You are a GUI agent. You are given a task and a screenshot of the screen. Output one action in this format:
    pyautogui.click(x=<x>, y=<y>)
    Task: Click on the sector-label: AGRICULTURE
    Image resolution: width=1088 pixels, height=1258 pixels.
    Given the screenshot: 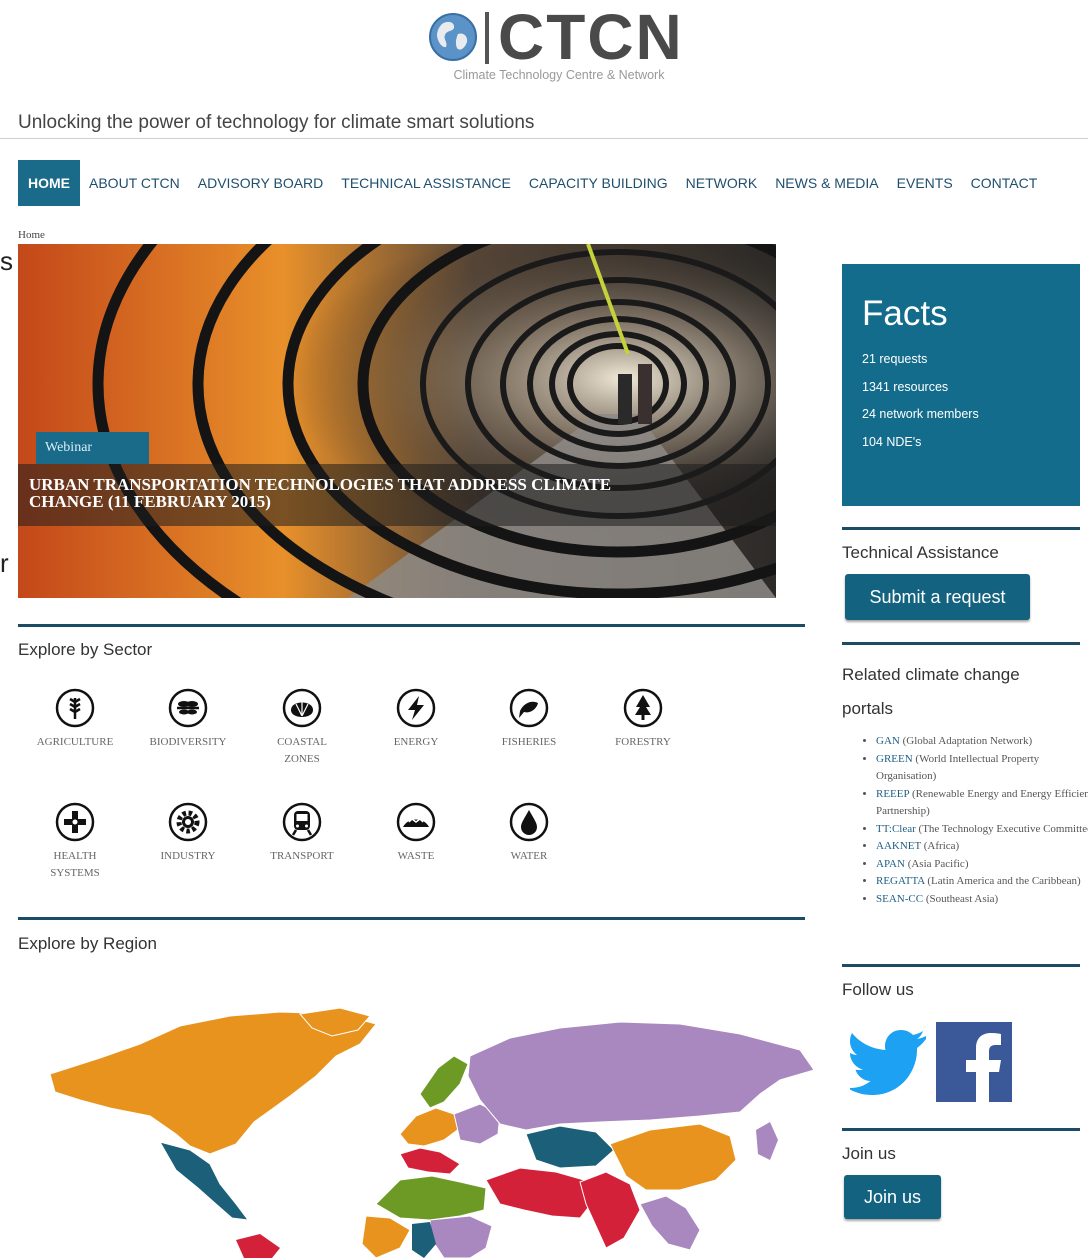 What is the action you would take?
    pyautogui.click(x=75, y=742)
    